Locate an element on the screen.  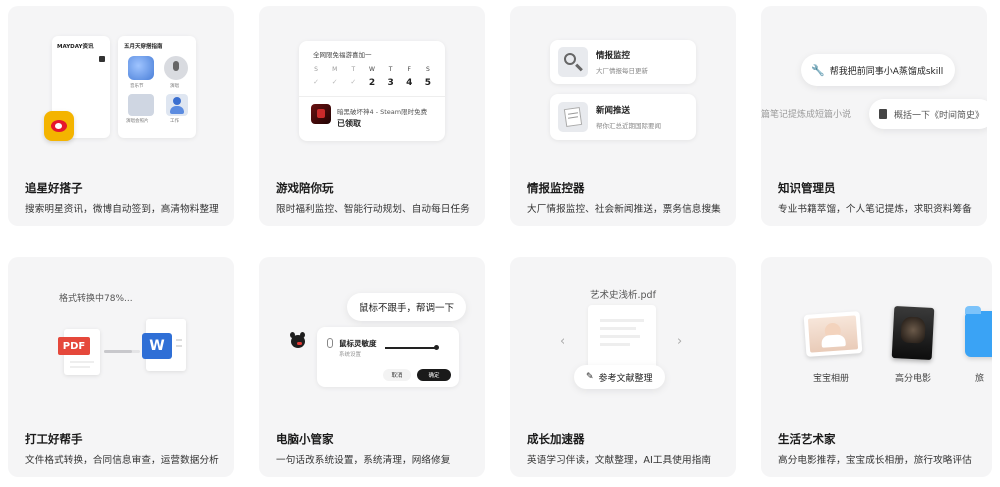
item-label: 高分电影 is located at coordinates (913, 379).